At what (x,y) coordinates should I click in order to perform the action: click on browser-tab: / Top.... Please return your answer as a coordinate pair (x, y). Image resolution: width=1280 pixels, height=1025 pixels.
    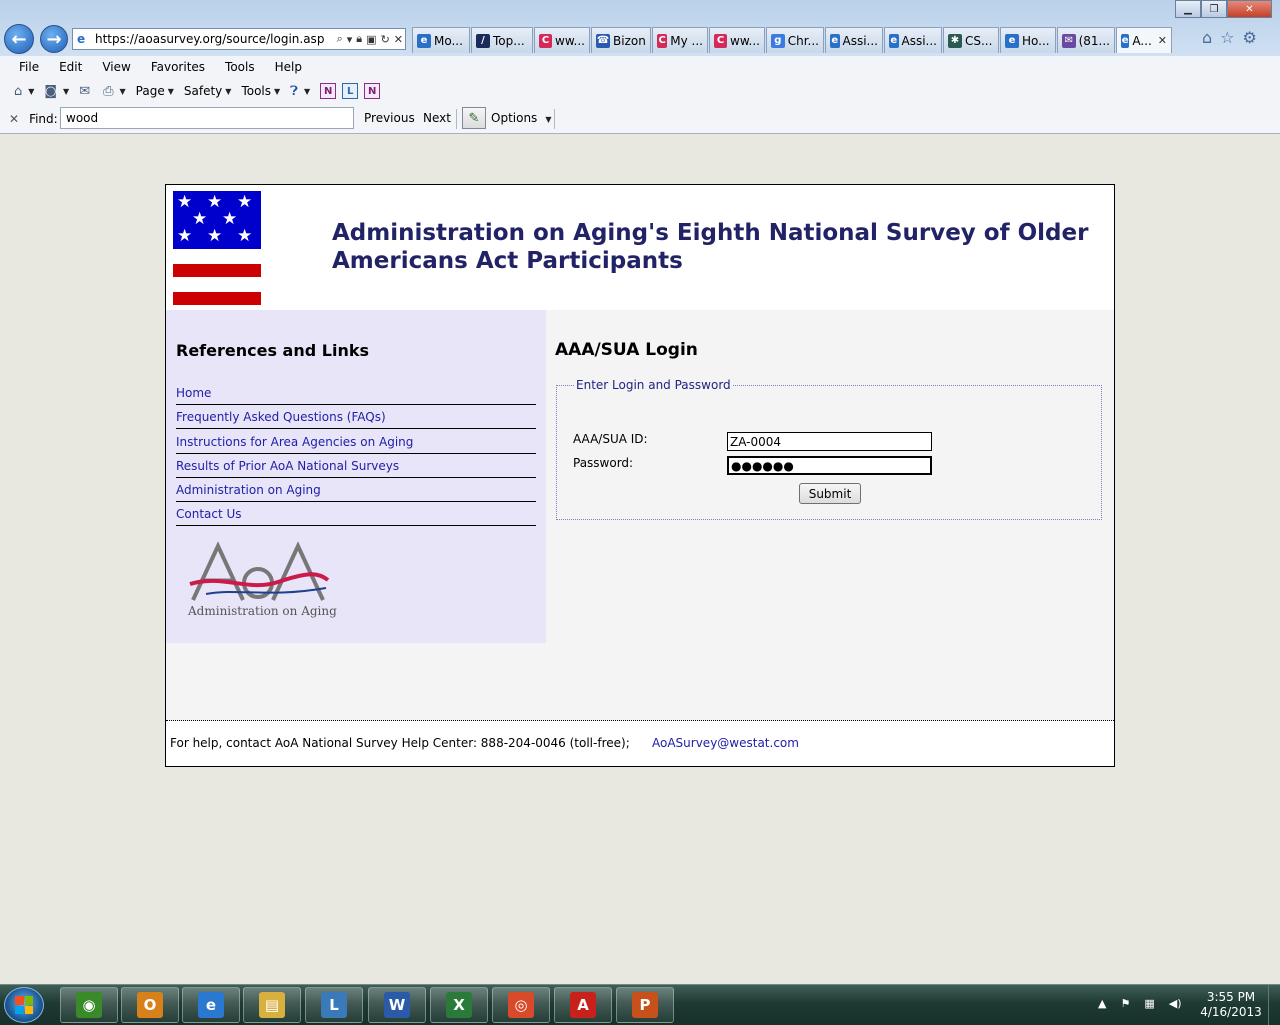
    Looking at the image, I should click on (502, 40).